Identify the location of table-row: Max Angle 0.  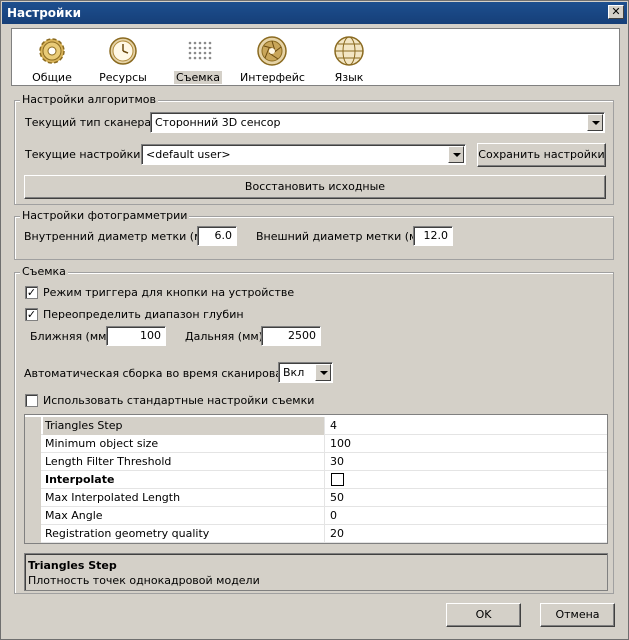
(316, 516).